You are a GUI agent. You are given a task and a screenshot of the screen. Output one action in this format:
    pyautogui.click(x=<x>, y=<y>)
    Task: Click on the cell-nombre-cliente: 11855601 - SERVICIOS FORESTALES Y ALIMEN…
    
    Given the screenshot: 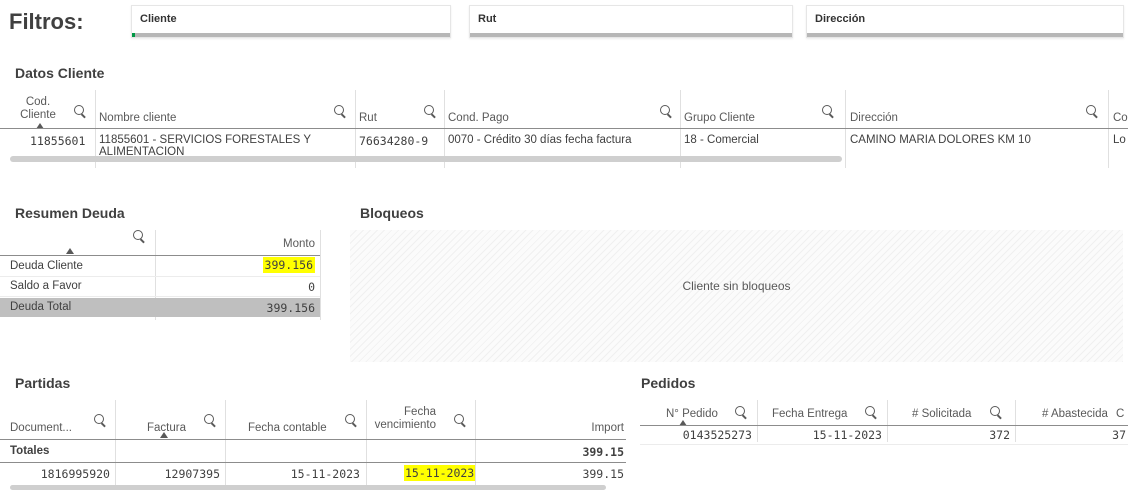 What is the action you would take?
    pyautogui.click(x=205, y=146)
    